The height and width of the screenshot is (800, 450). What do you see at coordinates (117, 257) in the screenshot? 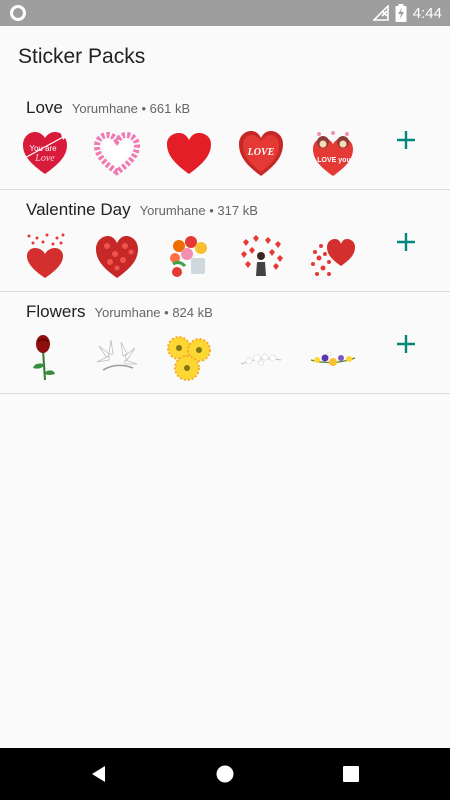
I see `glitter-heart-sticker` at bounding box center [117, 257].